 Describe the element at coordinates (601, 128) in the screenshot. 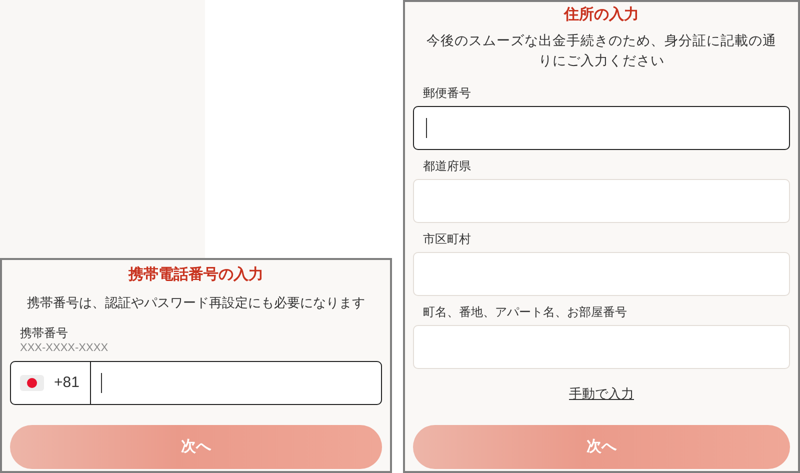

I see `input-field` at that location.